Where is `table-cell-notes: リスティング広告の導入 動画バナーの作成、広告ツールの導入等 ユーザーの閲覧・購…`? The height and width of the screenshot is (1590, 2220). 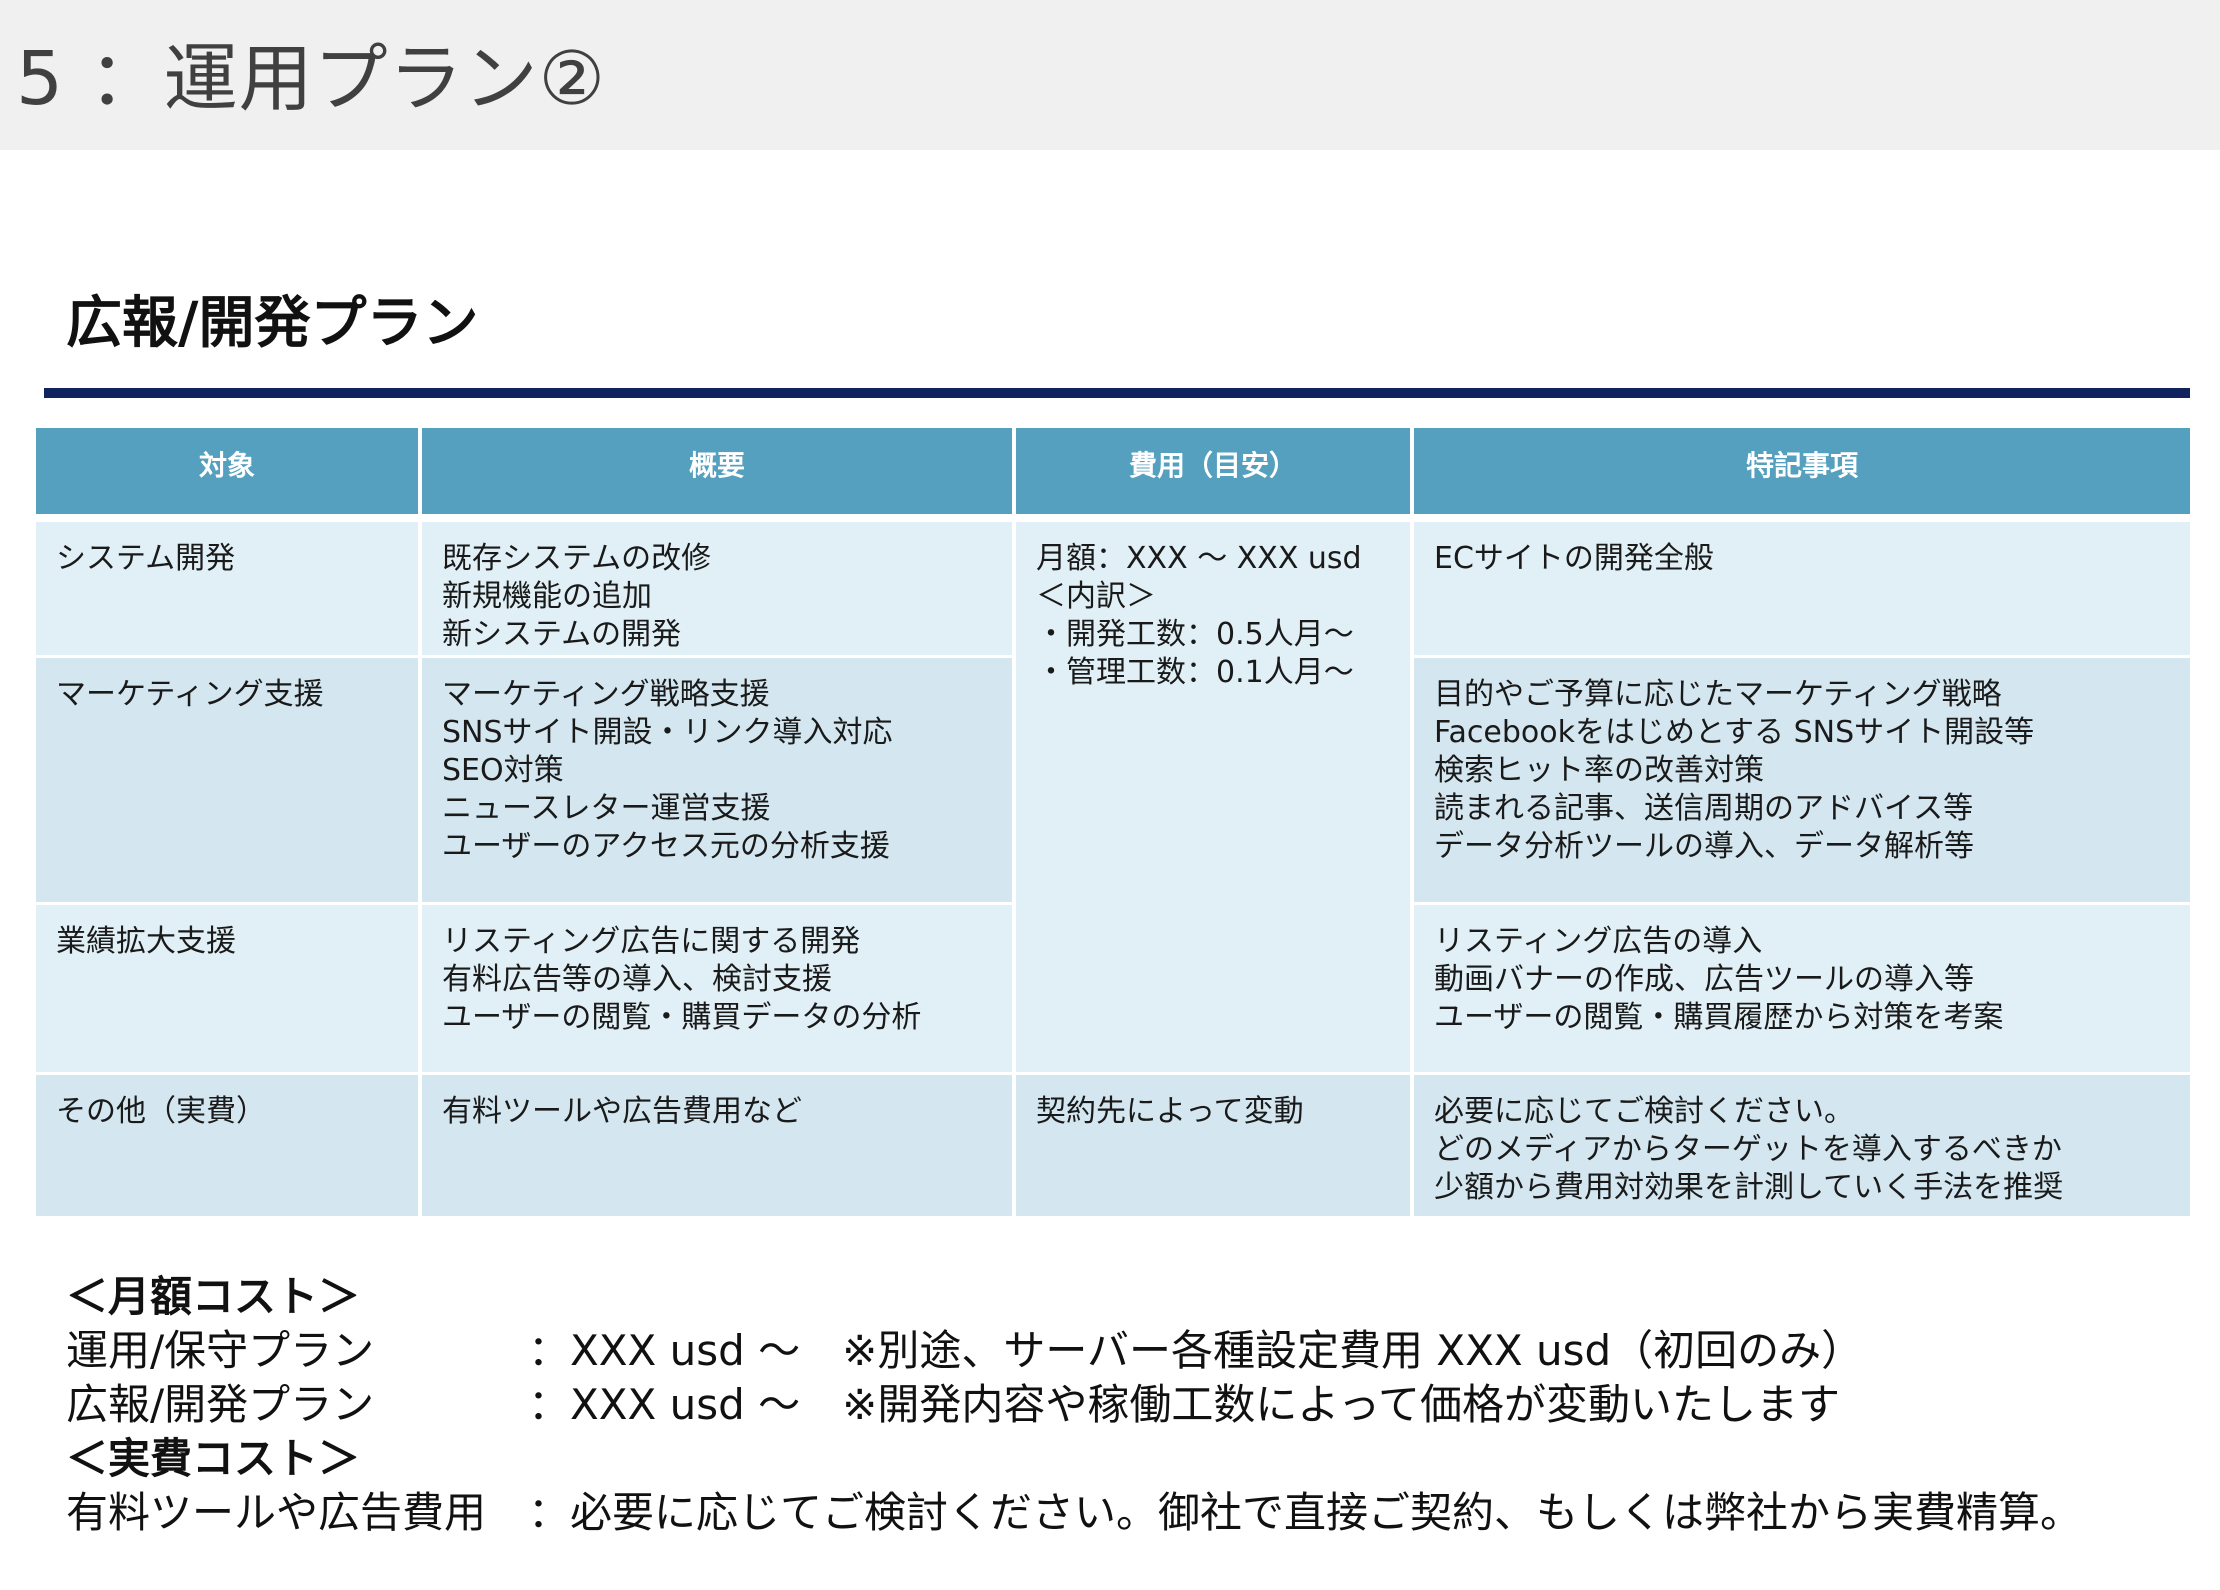
table-cell-notes: リスティング広告の導入 動画バナーの作成、広告ツールの導入等 ユーザーの閲覧・購… is located at coordinates (1802, 987).